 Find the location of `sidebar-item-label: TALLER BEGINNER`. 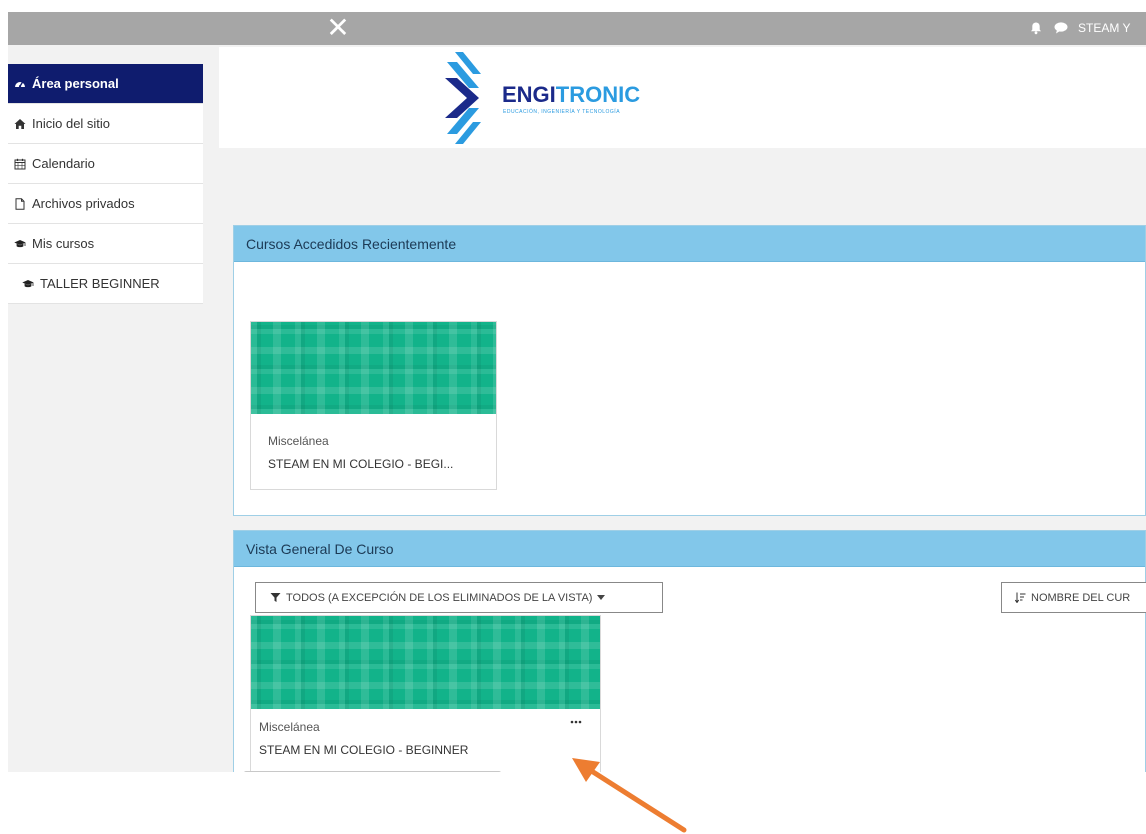

sidebar-item-label: TALLER BEGINNER is located at coordinates (100, 283).